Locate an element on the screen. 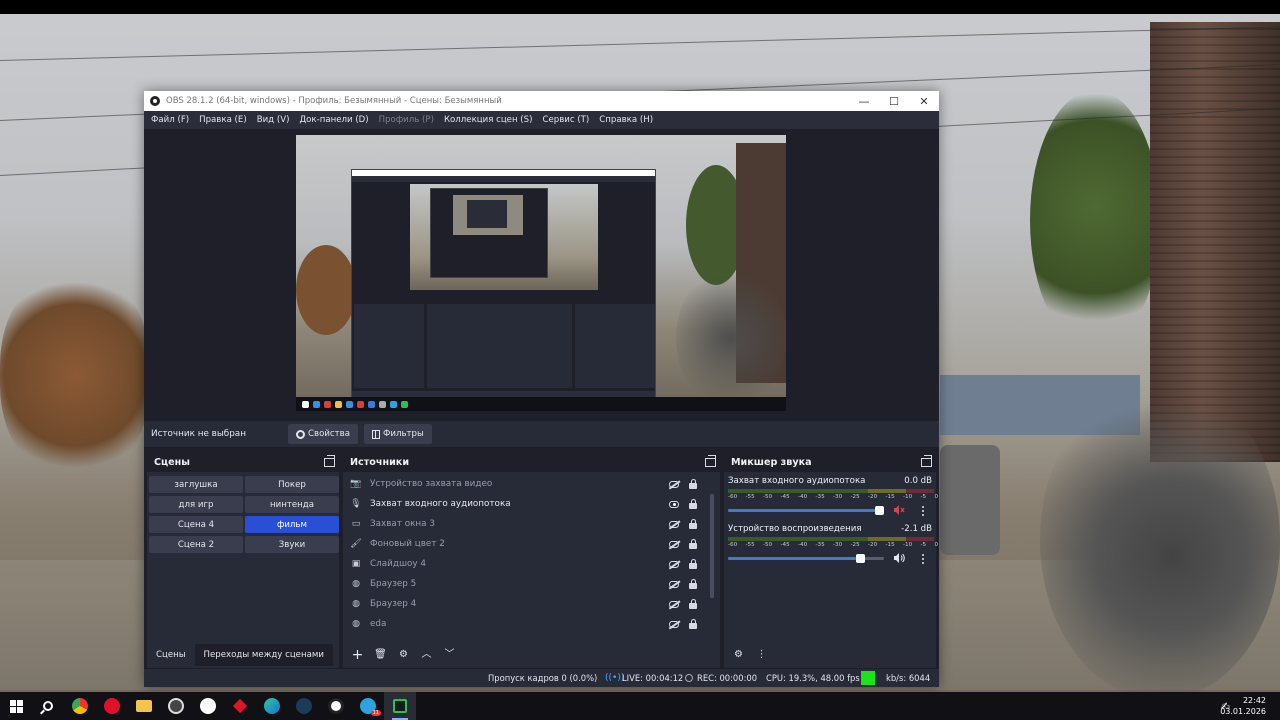 The image size is (1280, 720). menu-tools: Сервис (T) is located at coordinates (565, 120).